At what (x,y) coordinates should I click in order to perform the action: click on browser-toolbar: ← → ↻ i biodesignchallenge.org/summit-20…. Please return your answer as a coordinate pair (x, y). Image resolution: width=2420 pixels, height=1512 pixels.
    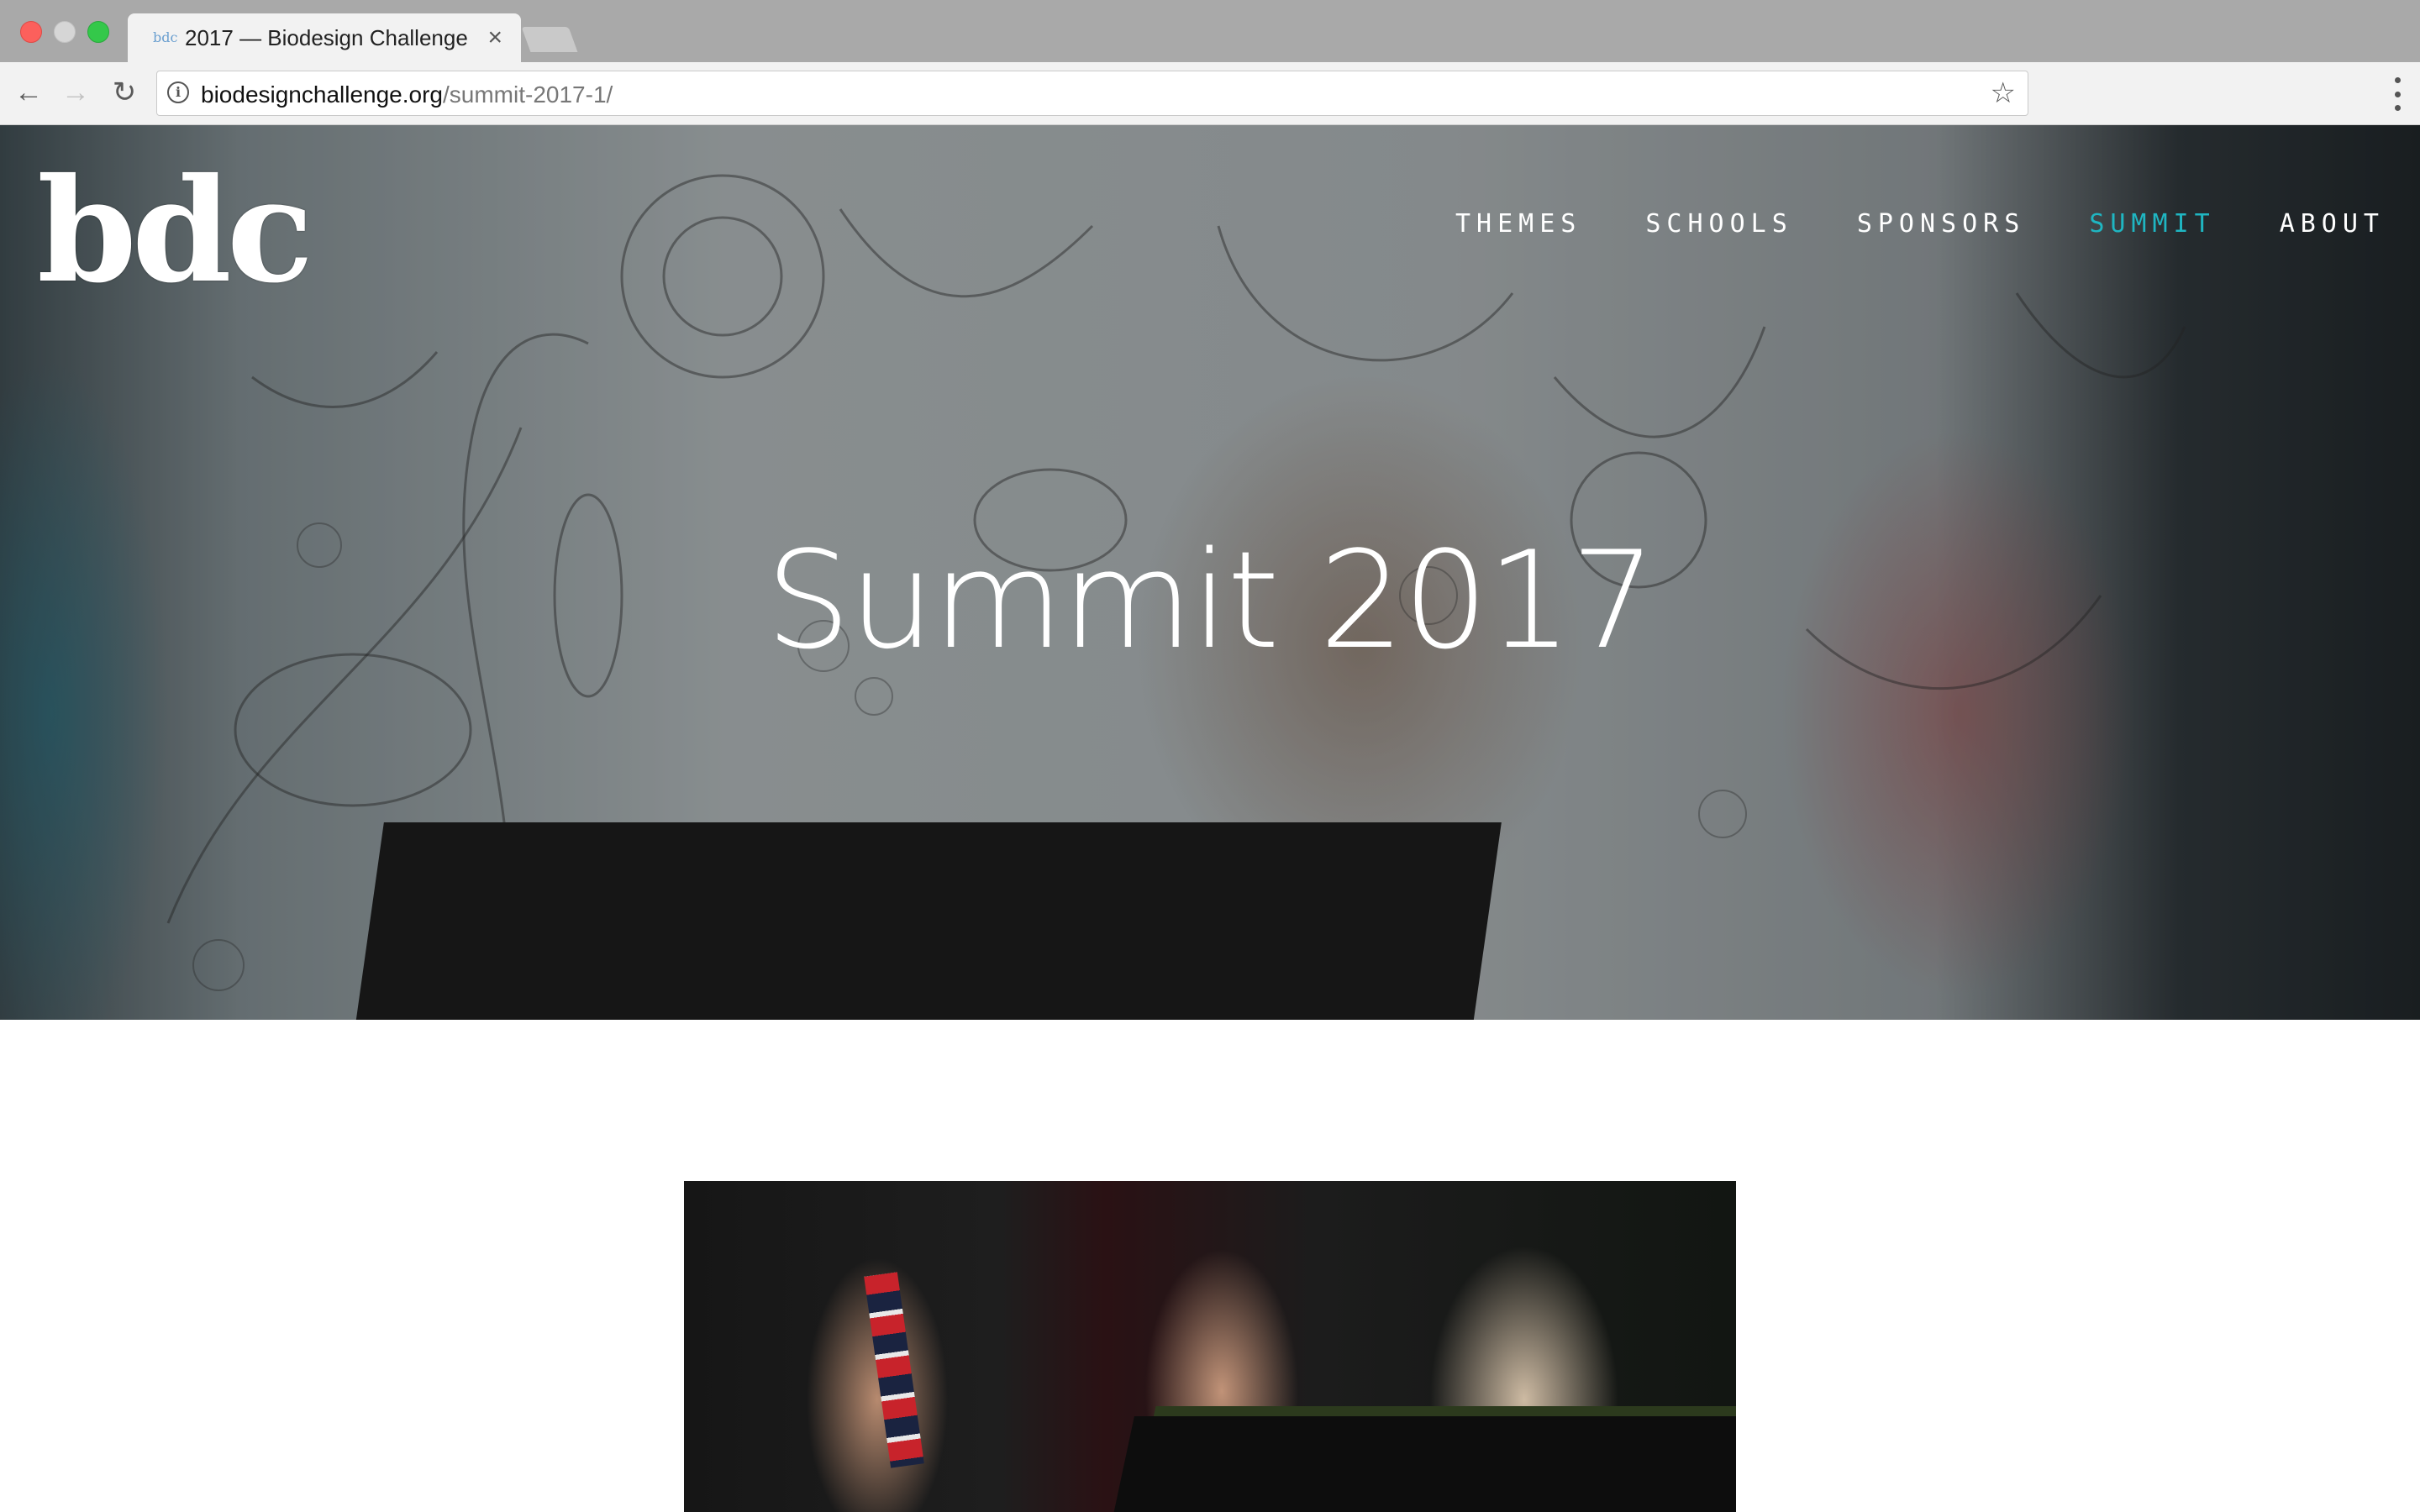
    Looking at the image, I should click on (1210, 93).